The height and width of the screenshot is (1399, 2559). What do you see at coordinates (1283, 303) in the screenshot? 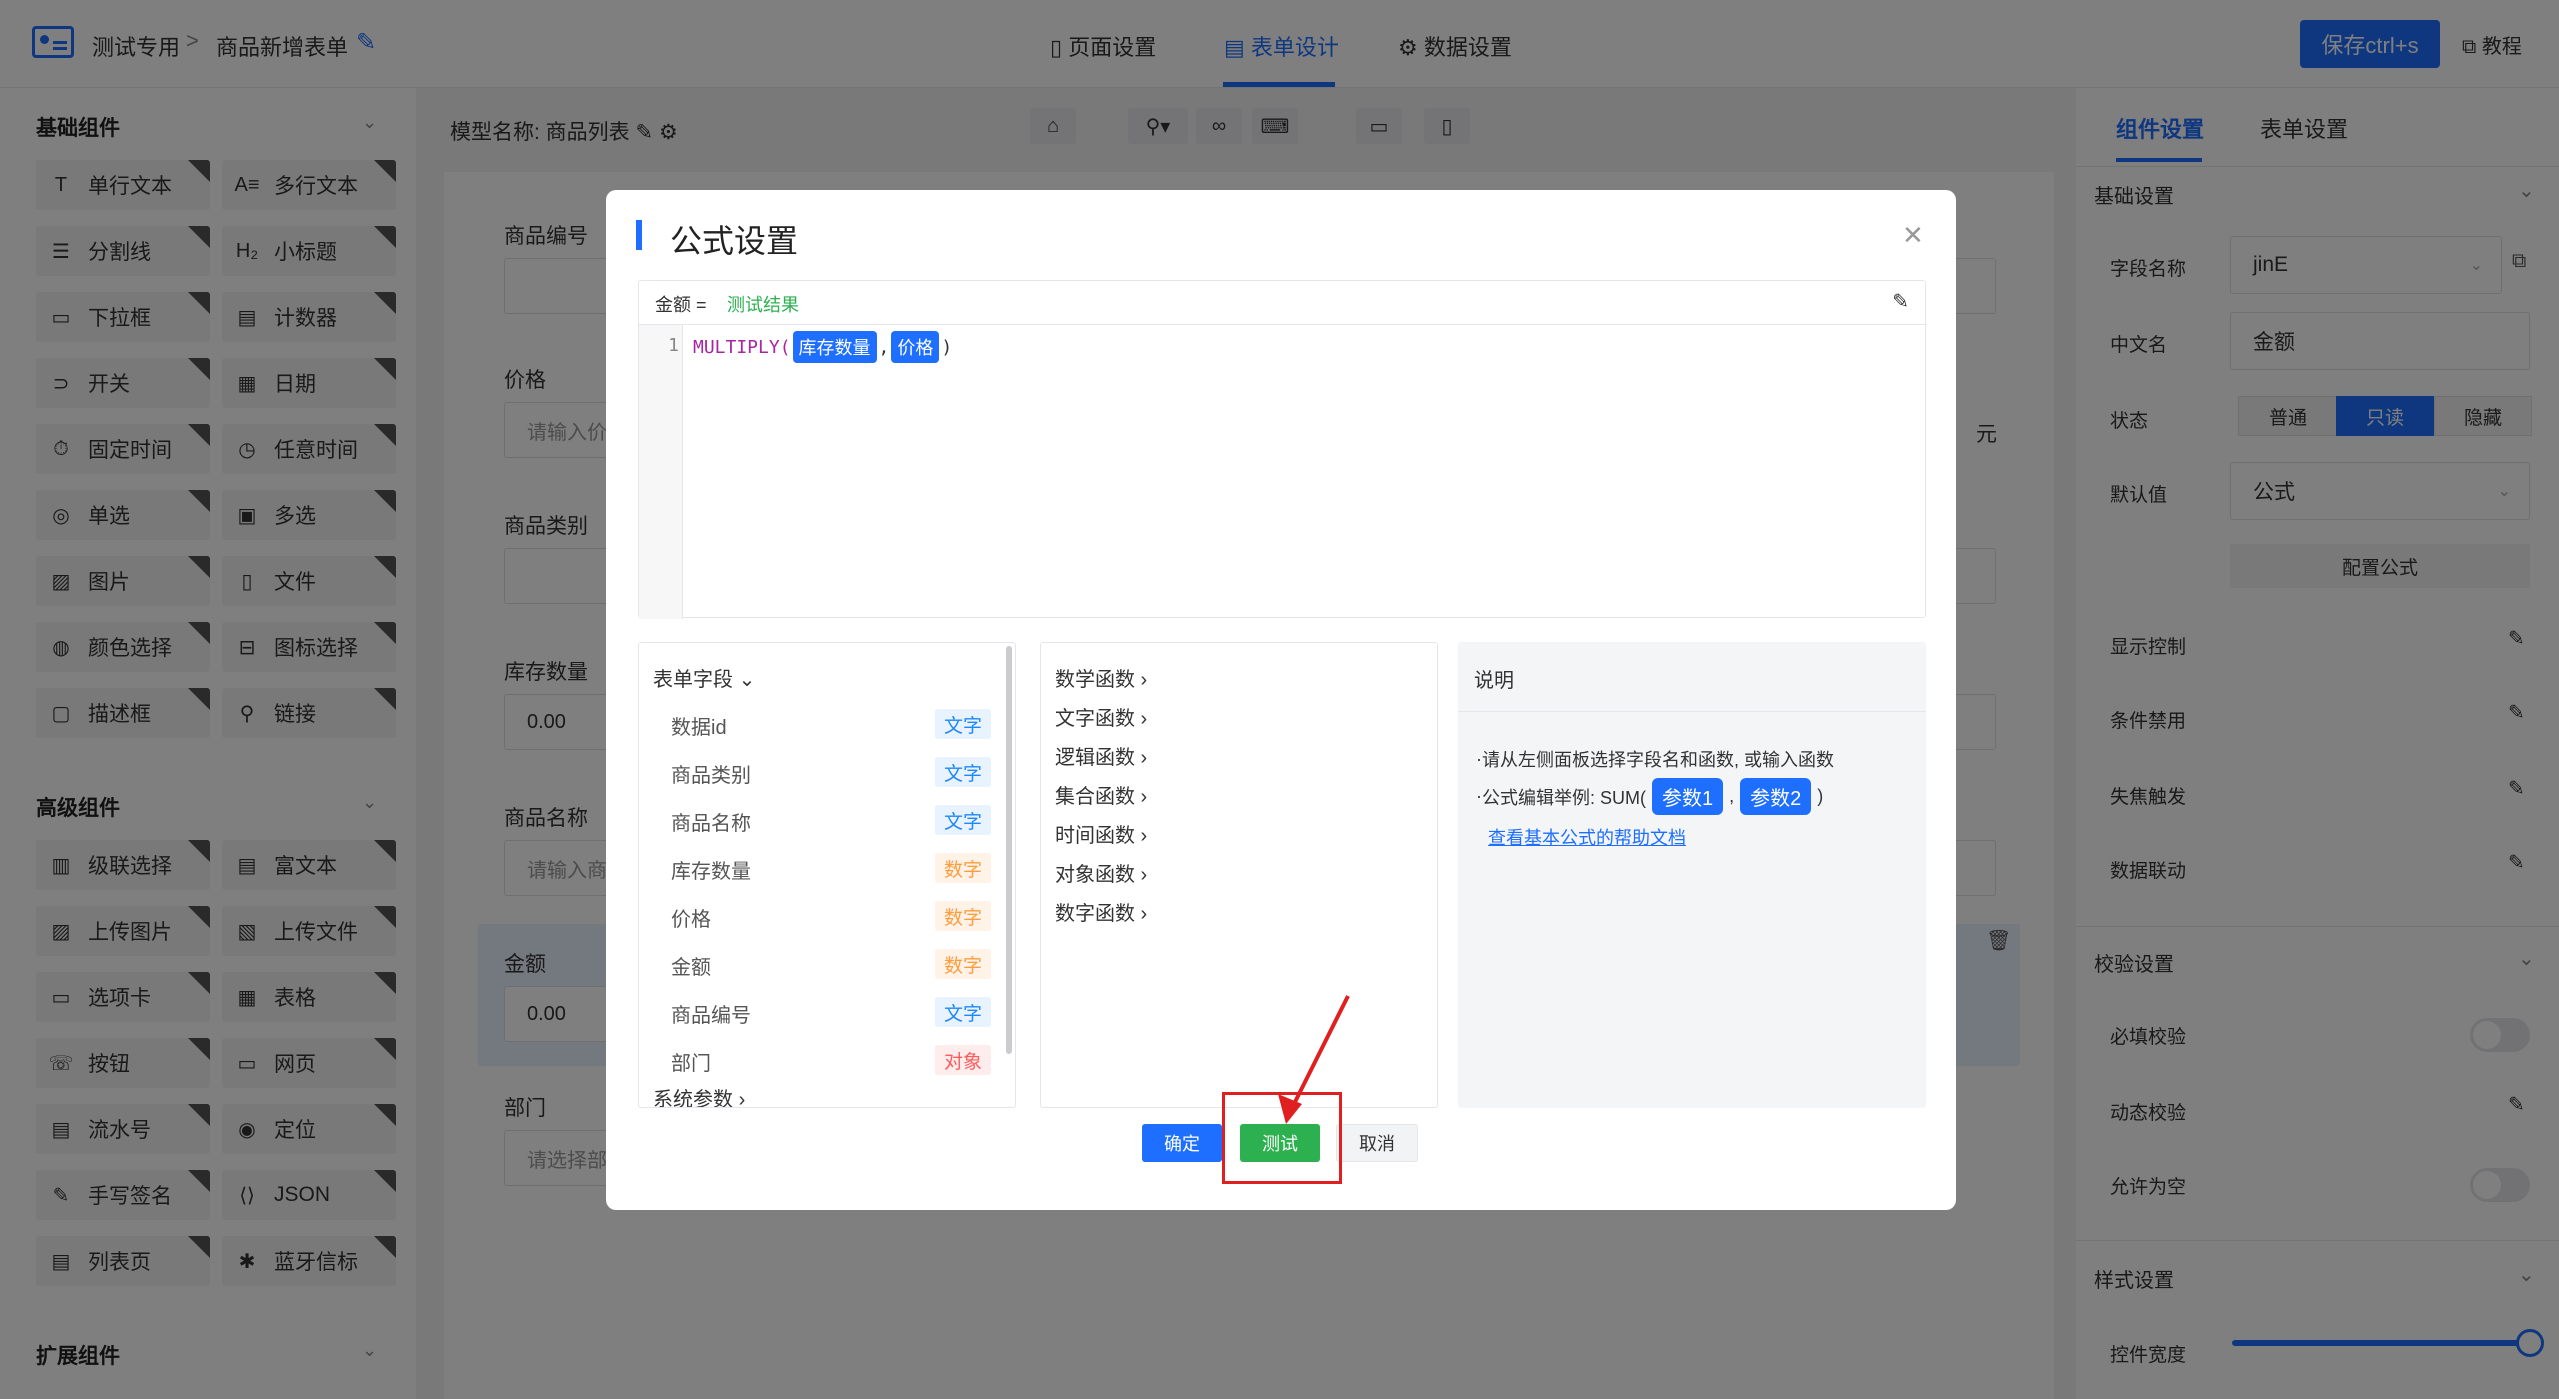
I see `editor-header: 金额 = 测试结果 ✎` at bounding box center [1283, 303].